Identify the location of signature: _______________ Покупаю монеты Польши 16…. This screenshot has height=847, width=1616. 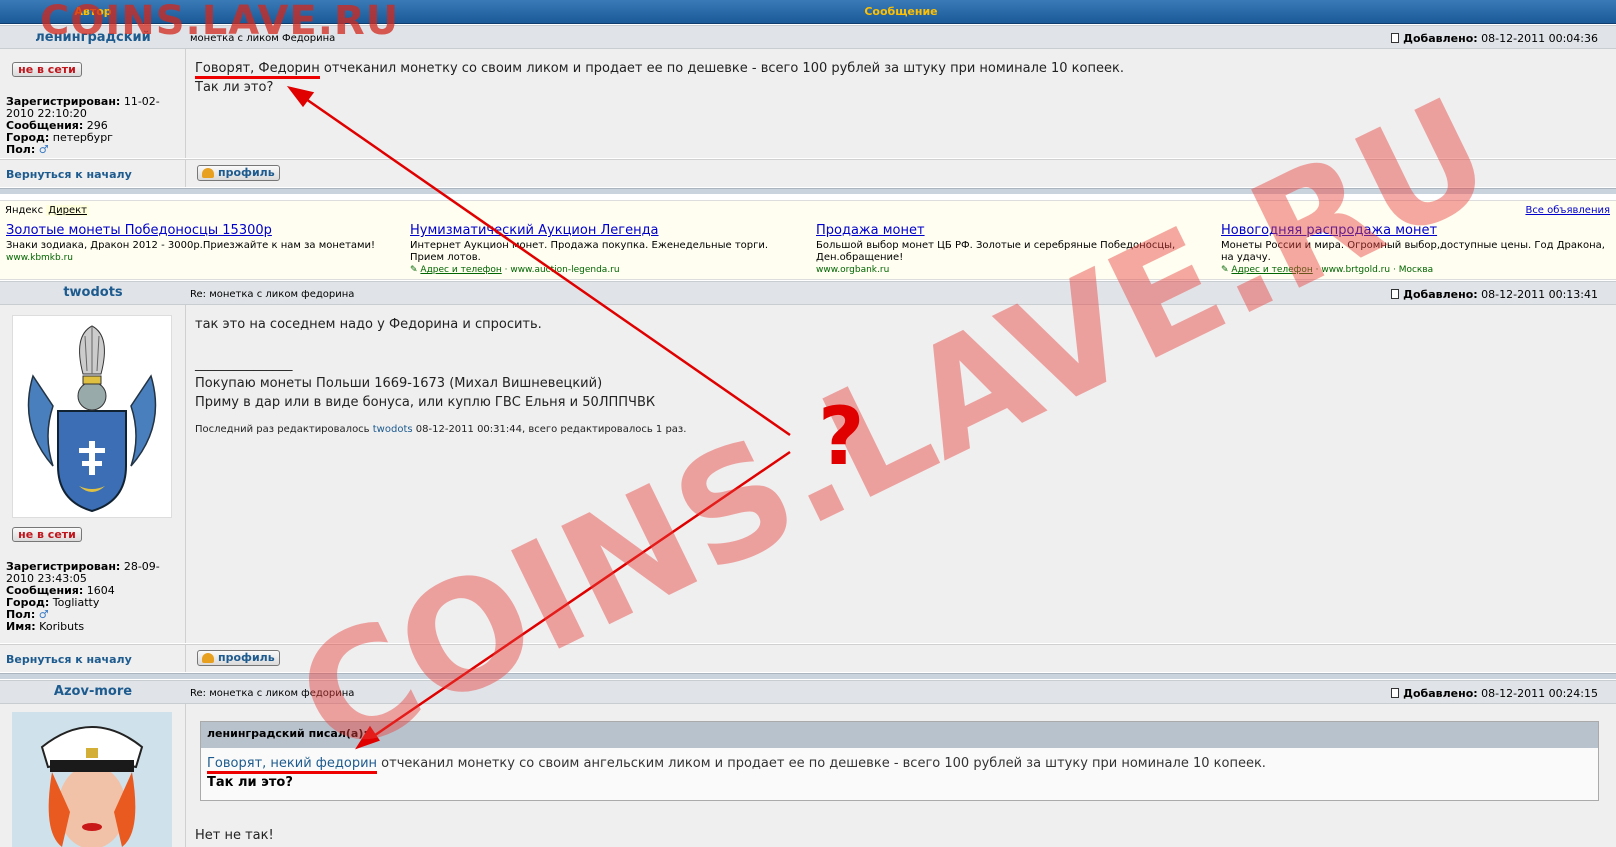
(425, 383).